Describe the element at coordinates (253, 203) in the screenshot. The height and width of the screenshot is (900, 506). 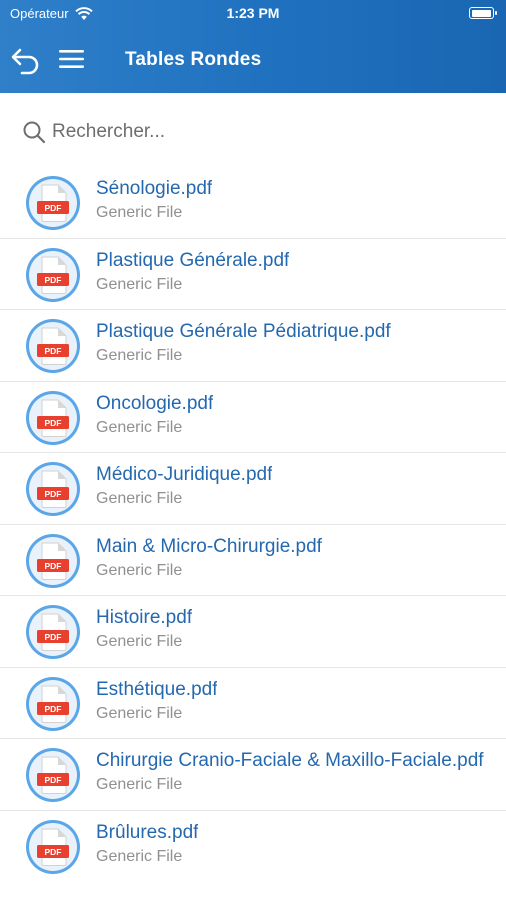
I see `file-list-item: PDF Sénologie.pdf Generic File` at that location.